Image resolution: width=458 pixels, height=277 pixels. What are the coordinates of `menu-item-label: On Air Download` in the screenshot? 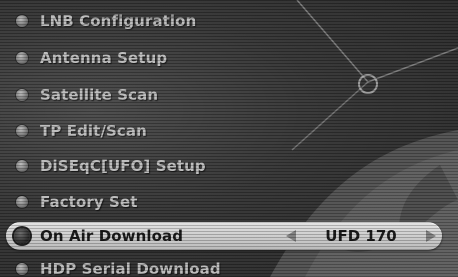 It's located at (112, 236).